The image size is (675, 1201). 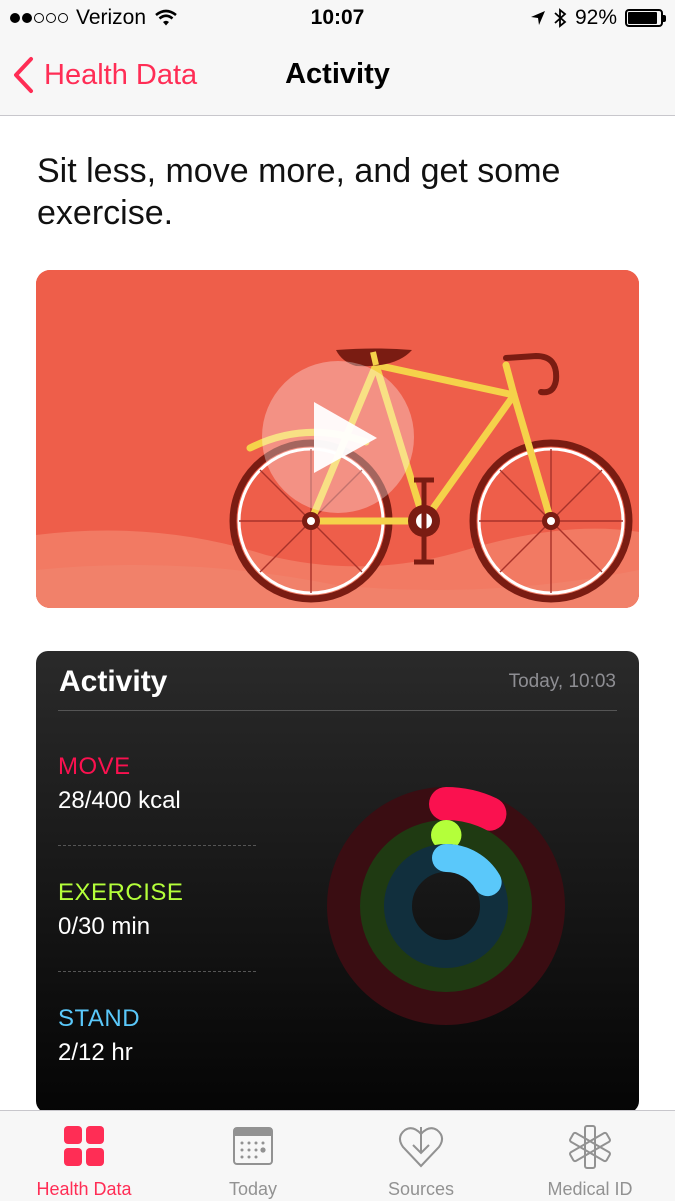 I want to click on play-icon, so click(x=338, y=437).